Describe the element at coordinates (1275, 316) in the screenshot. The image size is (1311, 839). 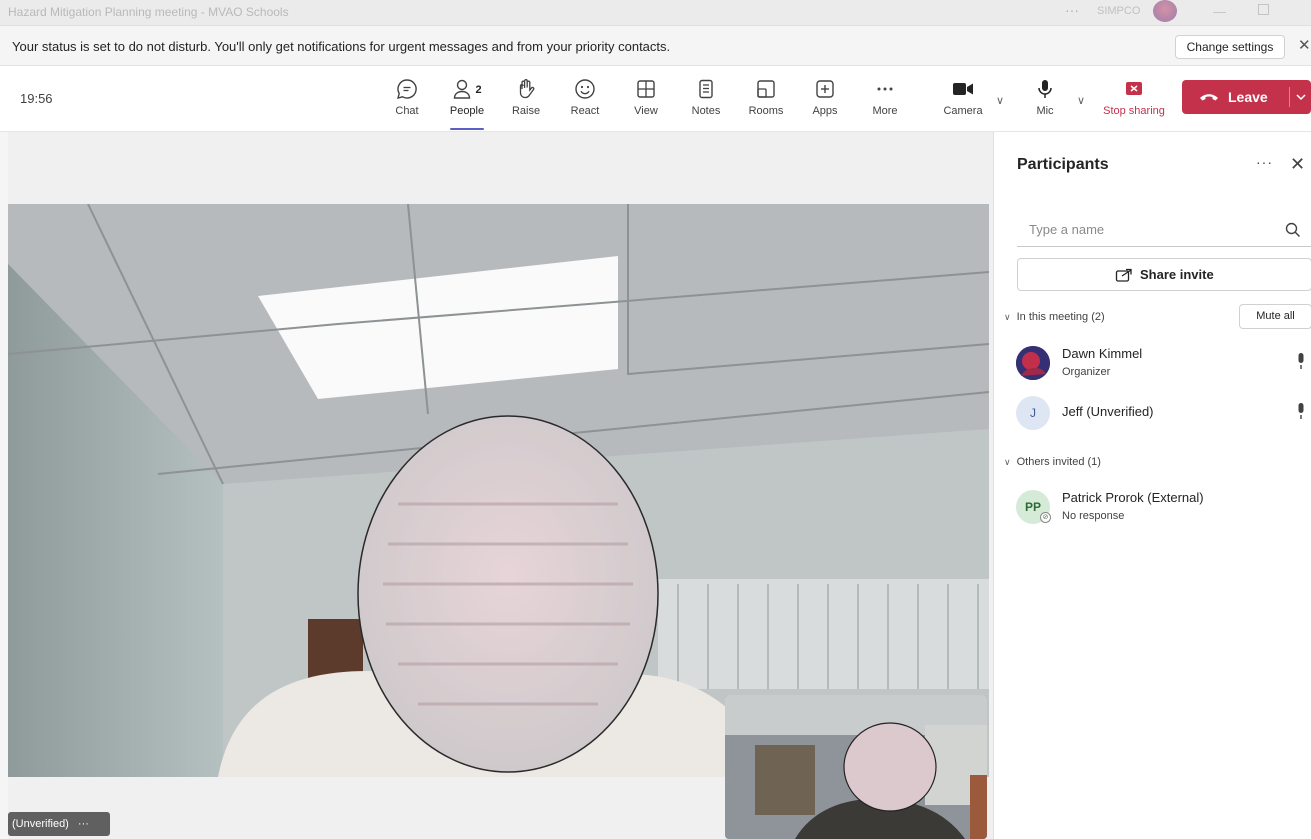
I see `mute-all-button: Mute all` at that location.